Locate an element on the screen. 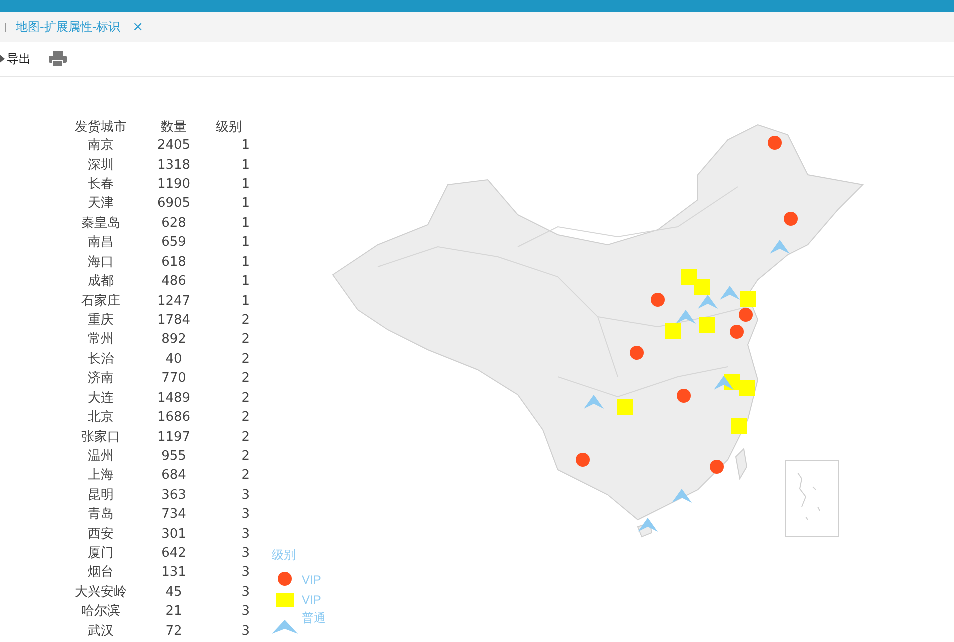 This screenshot has width=954, height=642. export-button: 导出 is located at coordinates (15, 59).